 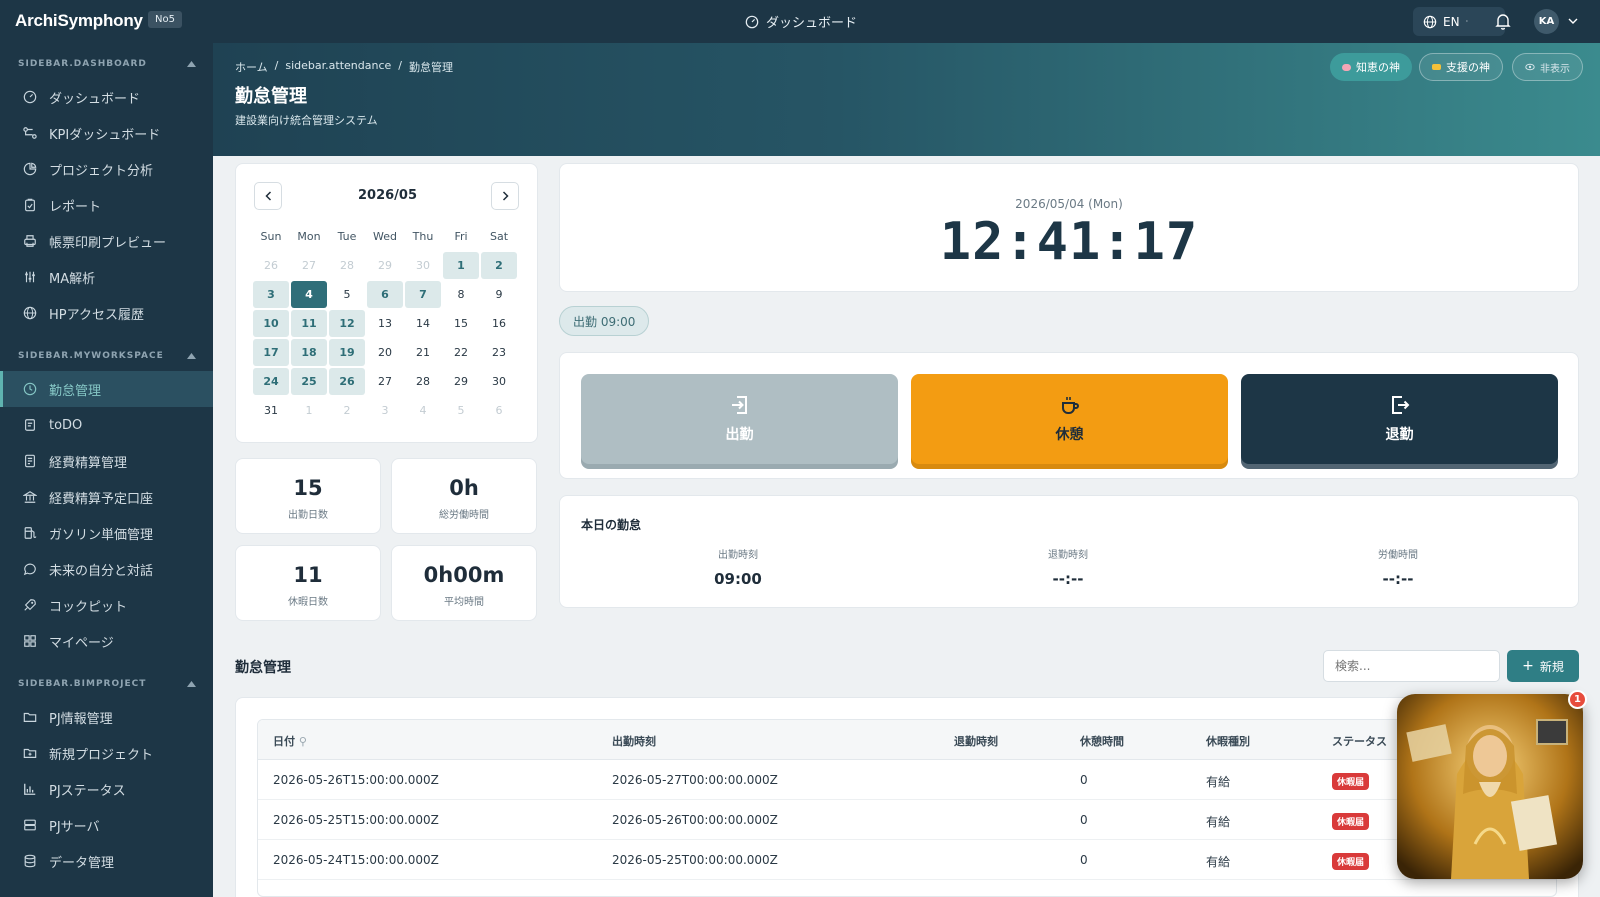 I want to click on sidebar-item-pj-server: PJサーバ, so click(x=106, y=825).